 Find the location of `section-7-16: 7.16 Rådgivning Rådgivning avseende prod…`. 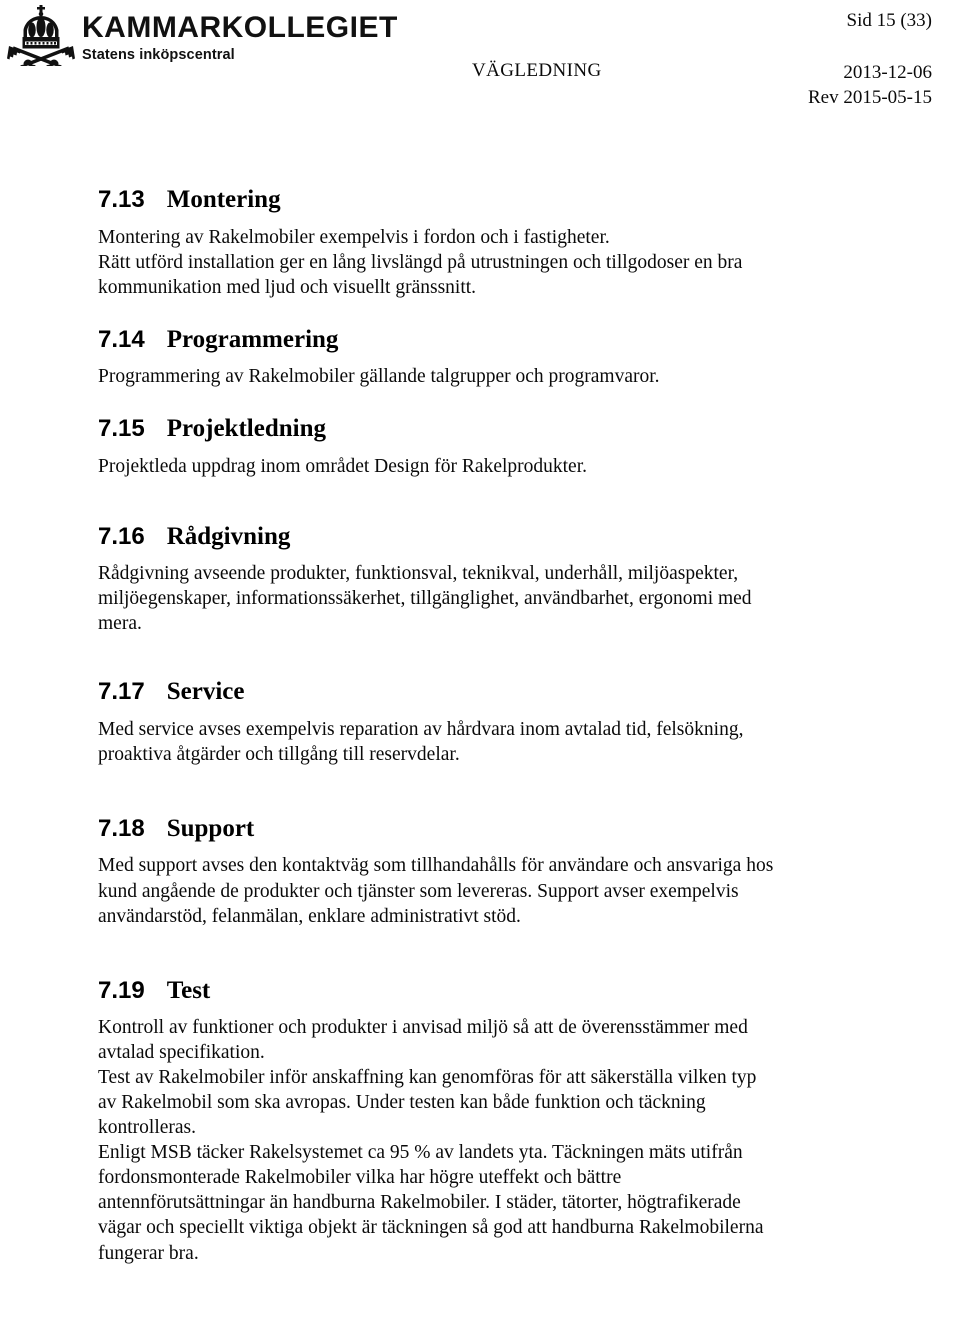

section-7-16: 7.16 Rådgivning Rådgivning avseende prod… is located at coordinates (436, 580).